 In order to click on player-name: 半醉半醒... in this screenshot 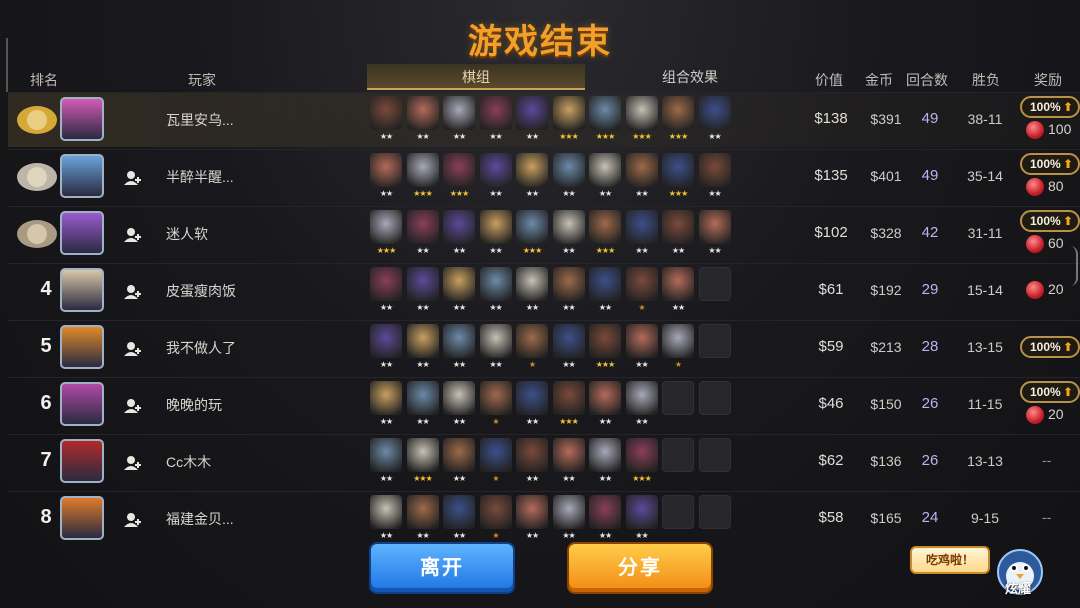, I will do `click(200, 177)`.